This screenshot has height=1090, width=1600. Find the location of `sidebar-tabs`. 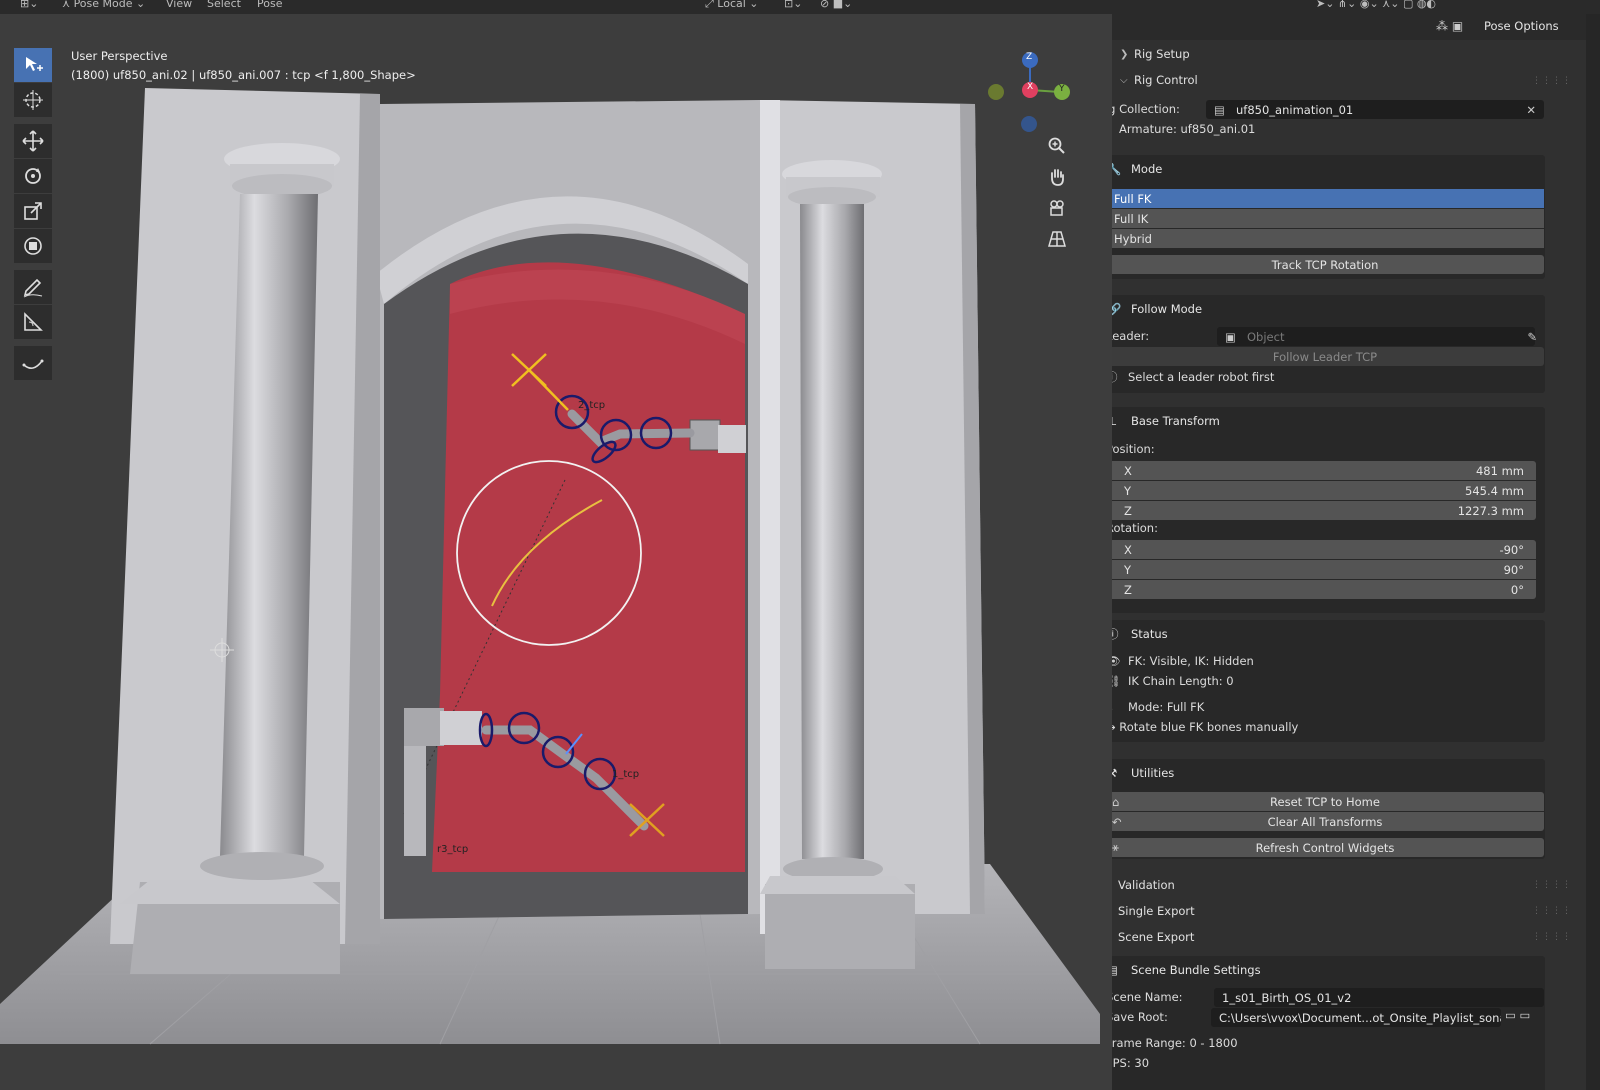

sidebar-tabs is located at coordinates (1593, 552).